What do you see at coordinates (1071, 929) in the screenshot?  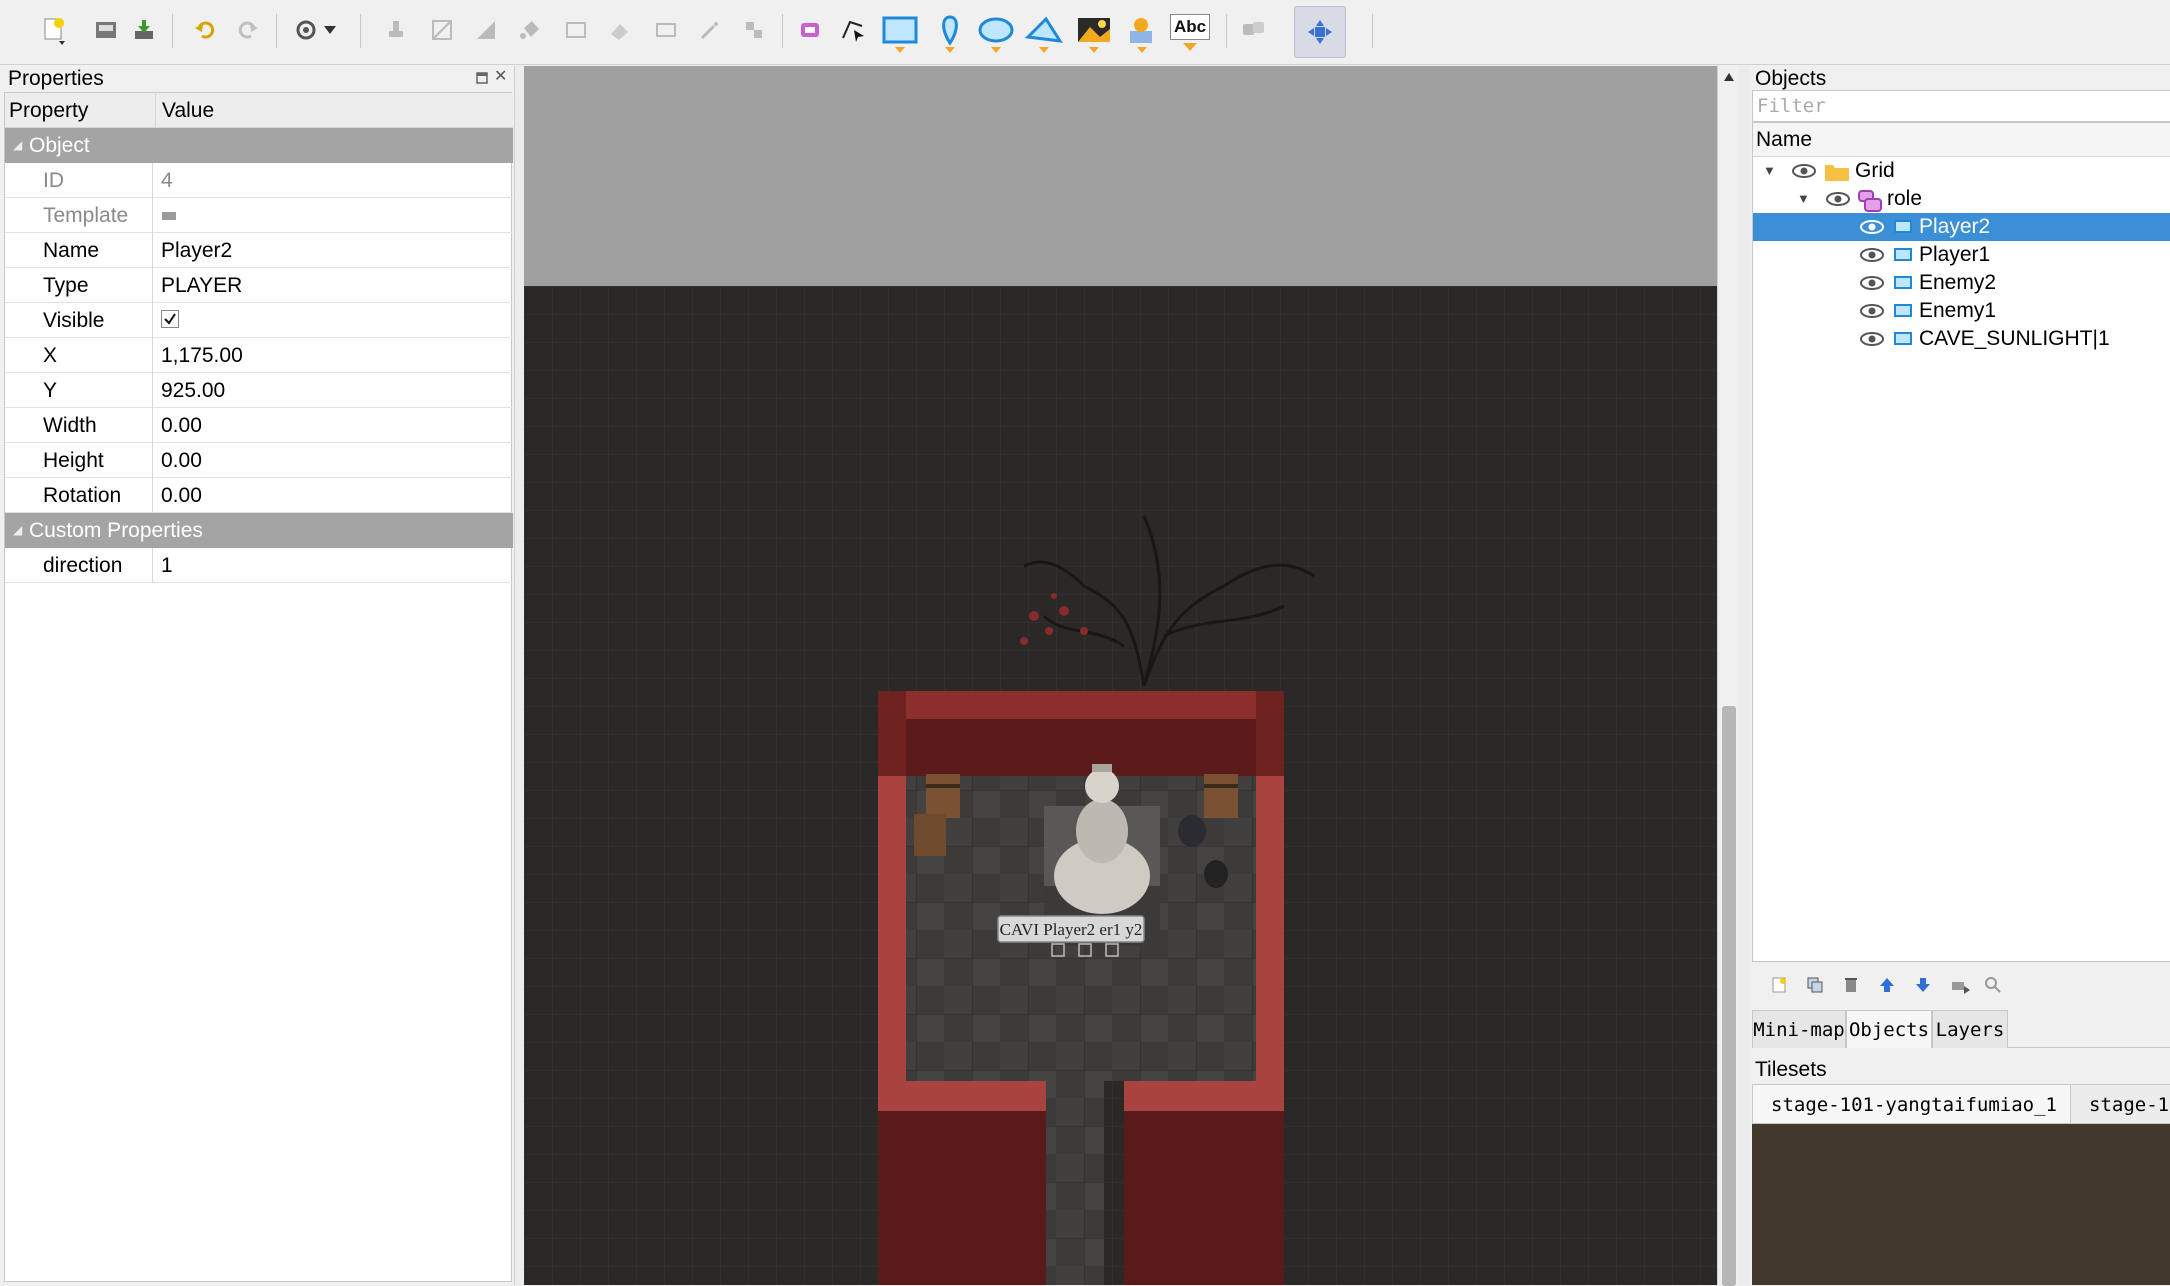 I see `object-label-text: CAVI Player2 er1 y2` at bounding box center [1071, 929].